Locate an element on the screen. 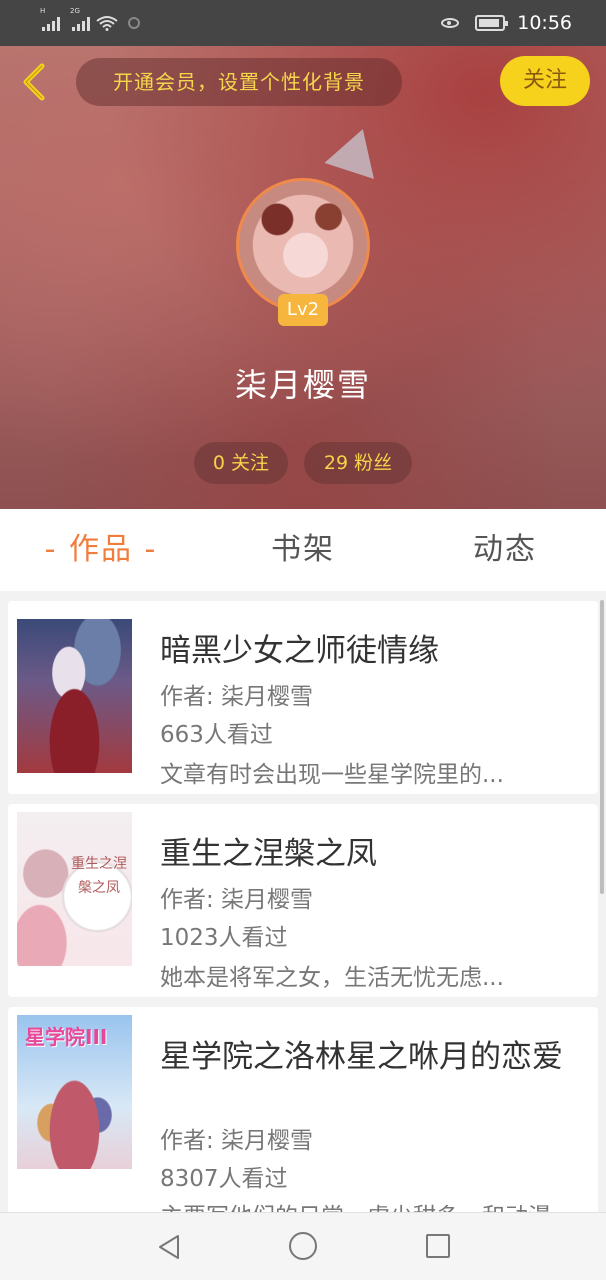  book-views: 8307人看过 is located at coordinates (224, 1179).